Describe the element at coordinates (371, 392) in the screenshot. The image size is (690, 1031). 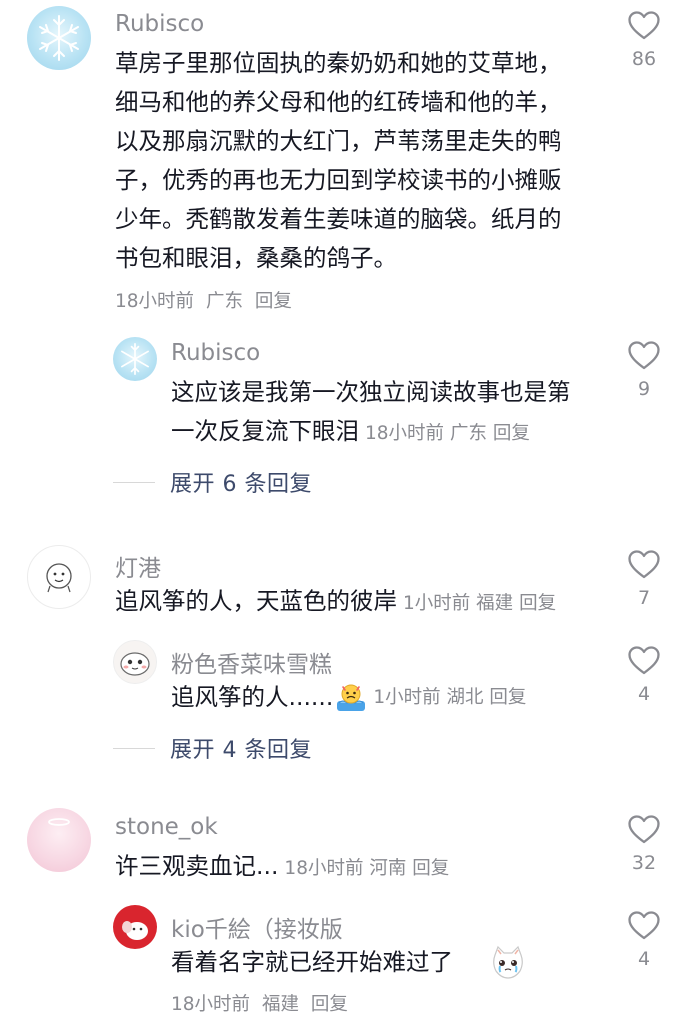
I see `reply-text-line: 这应该是我第一次独立阅读故事也是第` at that location.